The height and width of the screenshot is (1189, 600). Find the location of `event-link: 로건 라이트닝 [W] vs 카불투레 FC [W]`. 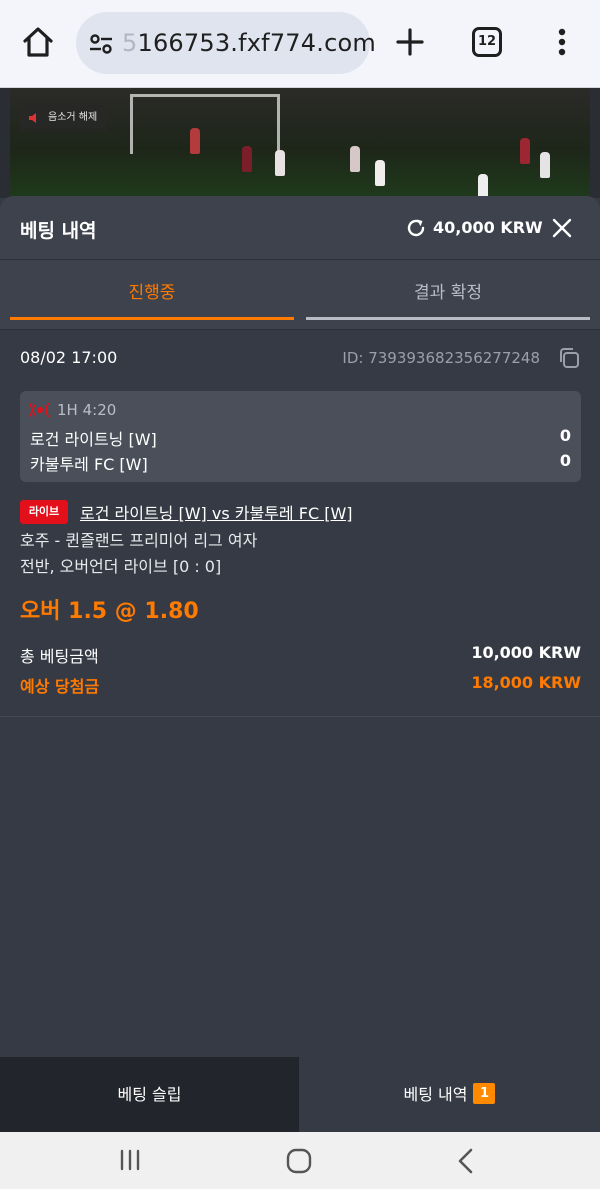

event-link: 로건 라이트닝 [W] vs 카불투레 FC [W] is located at coordinates (216, 512).